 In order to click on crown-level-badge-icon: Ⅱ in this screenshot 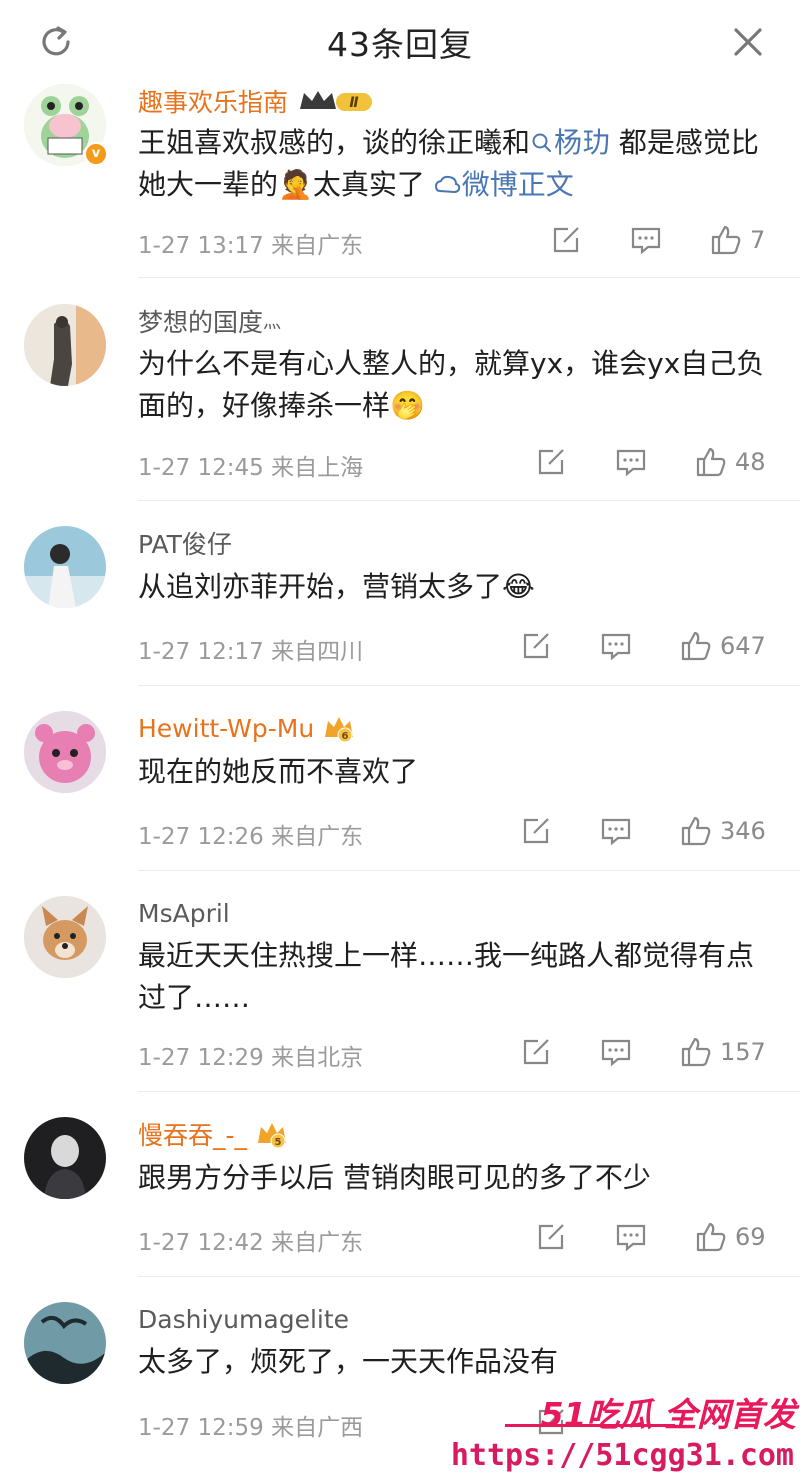, I will do `click(336, 101)`.